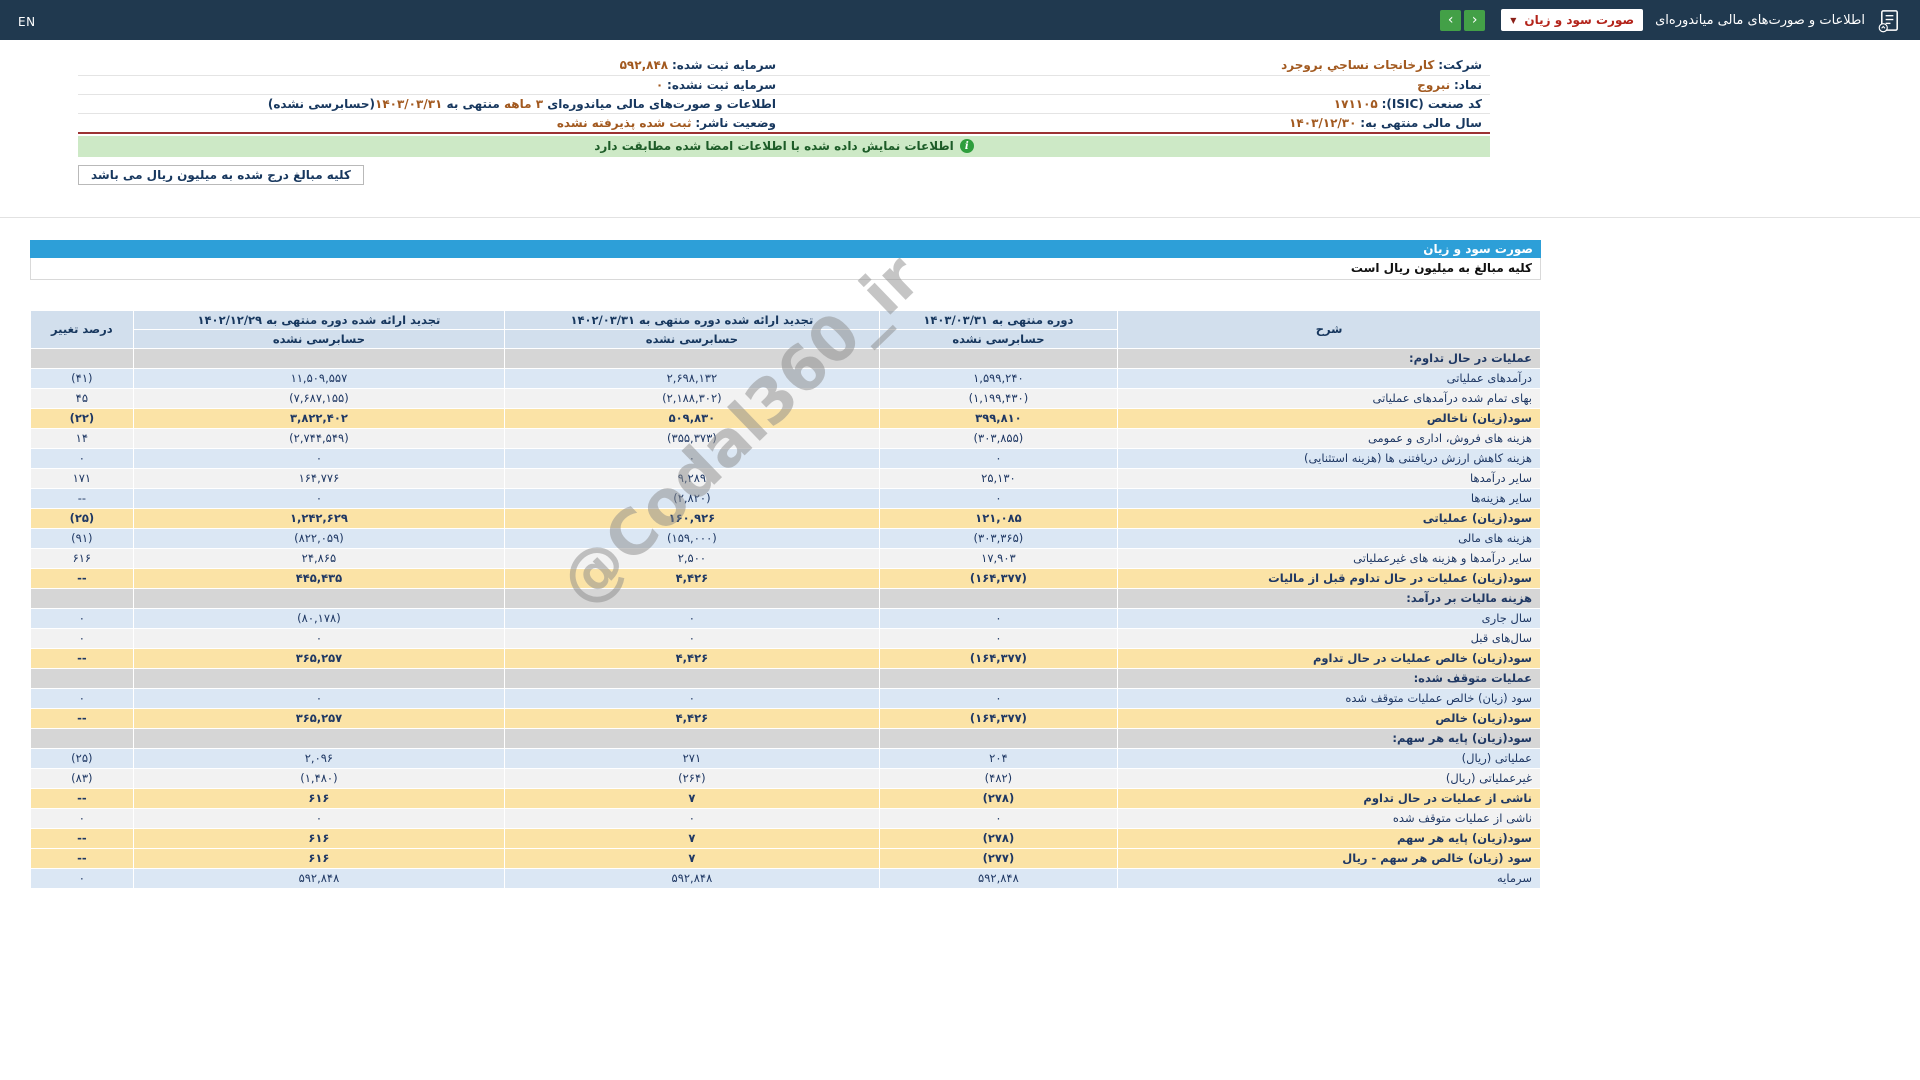 Image resolution: width=1920 pixels, height=1080 pixels. I want to click on row-label: سرمایه, so click(1329, 878).